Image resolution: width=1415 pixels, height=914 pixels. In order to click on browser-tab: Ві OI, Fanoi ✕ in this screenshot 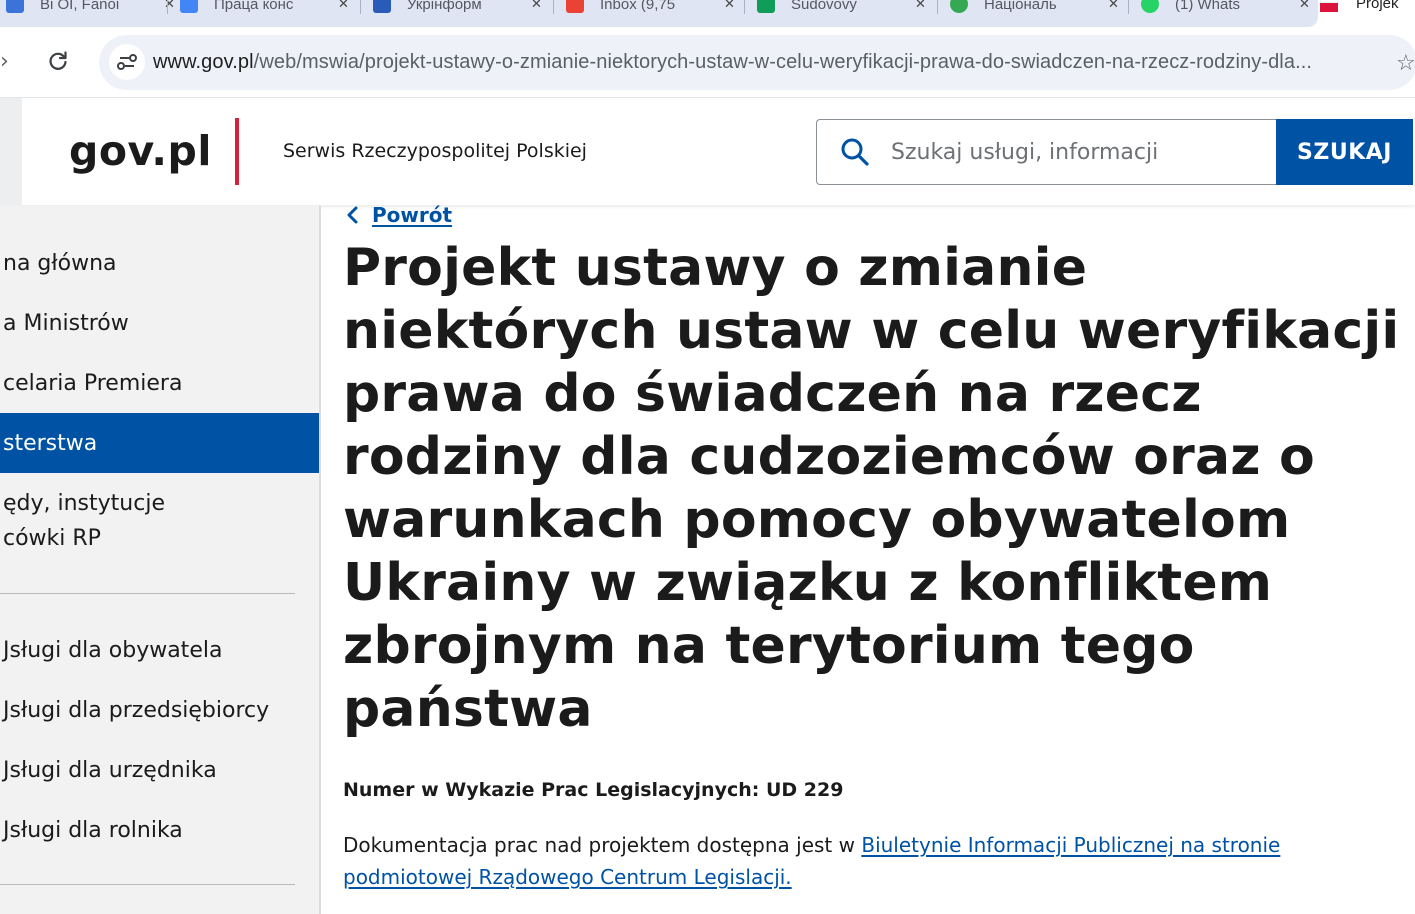, I will do `click(90, 8)`.